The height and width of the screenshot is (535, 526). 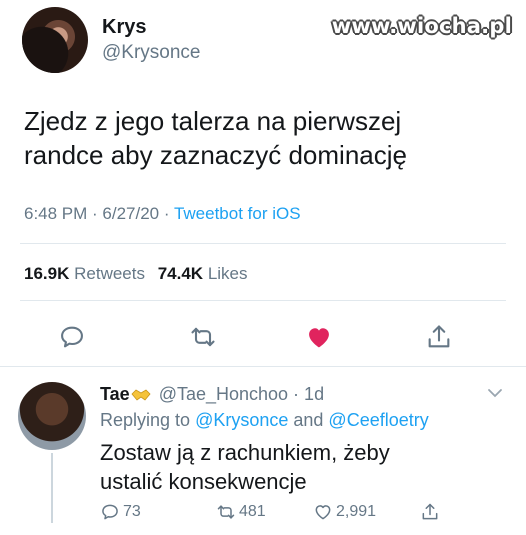 I want to click on reply-count: 73, so click(x=132, y=511).